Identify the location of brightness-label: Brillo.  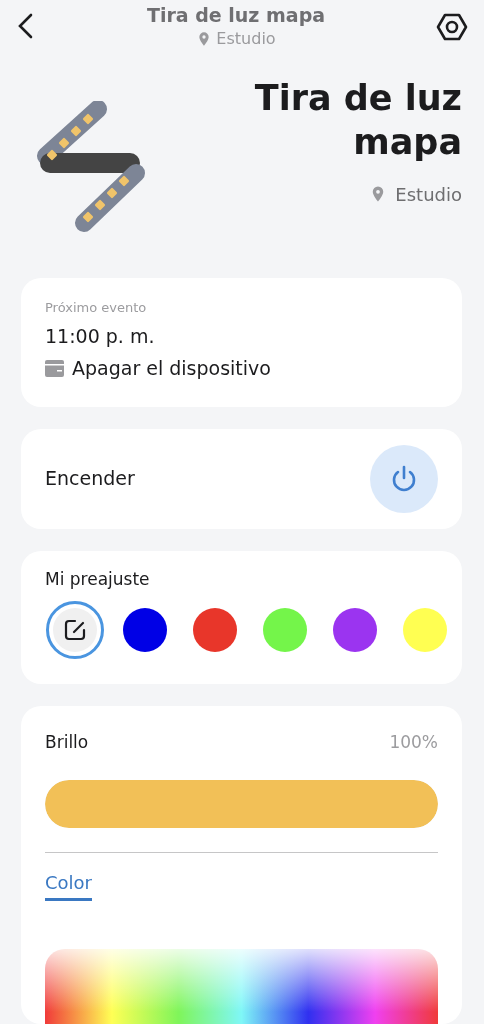
(67, 743).